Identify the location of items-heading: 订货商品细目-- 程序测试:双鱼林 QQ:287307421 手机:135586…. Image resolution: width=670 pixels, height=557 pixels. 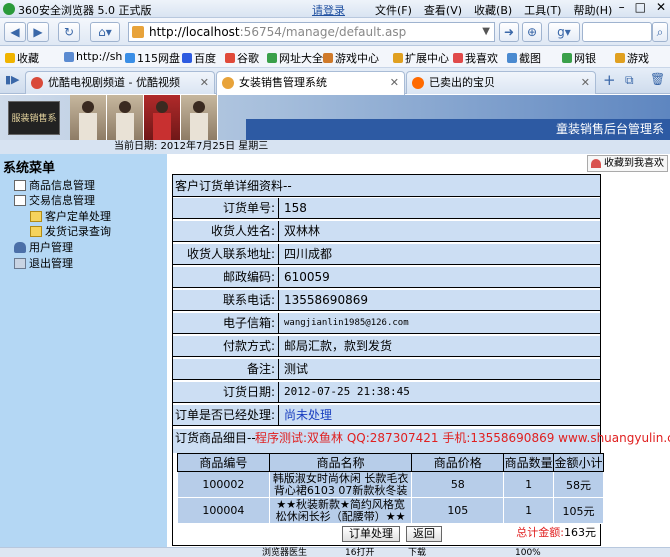
(421, 441).